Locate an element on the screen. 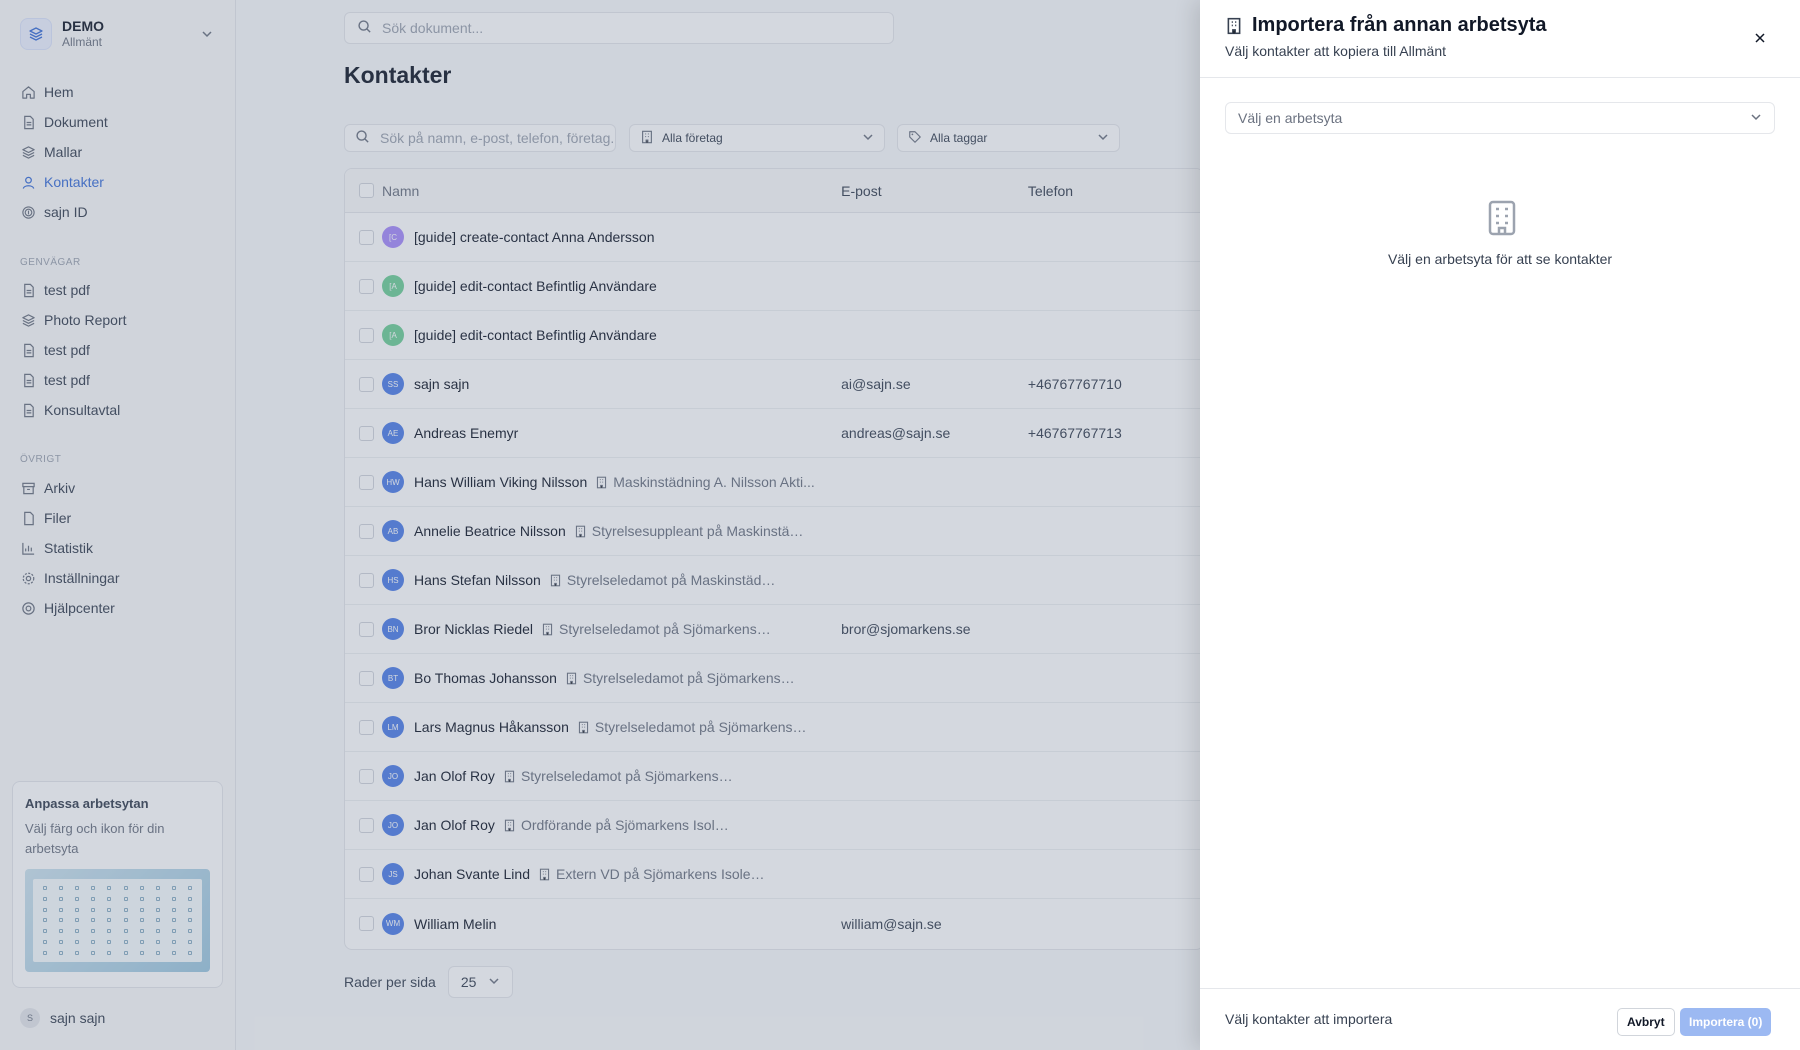  panel-title-text: Importera från annan arbetsyta is located at coordinates (1399, 25).